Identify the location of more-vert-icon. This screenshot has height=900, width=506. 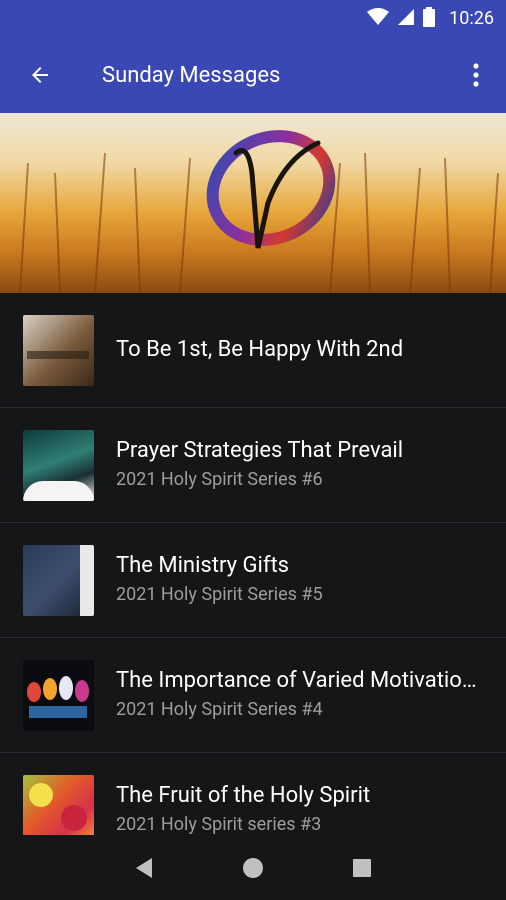
(476, 75).